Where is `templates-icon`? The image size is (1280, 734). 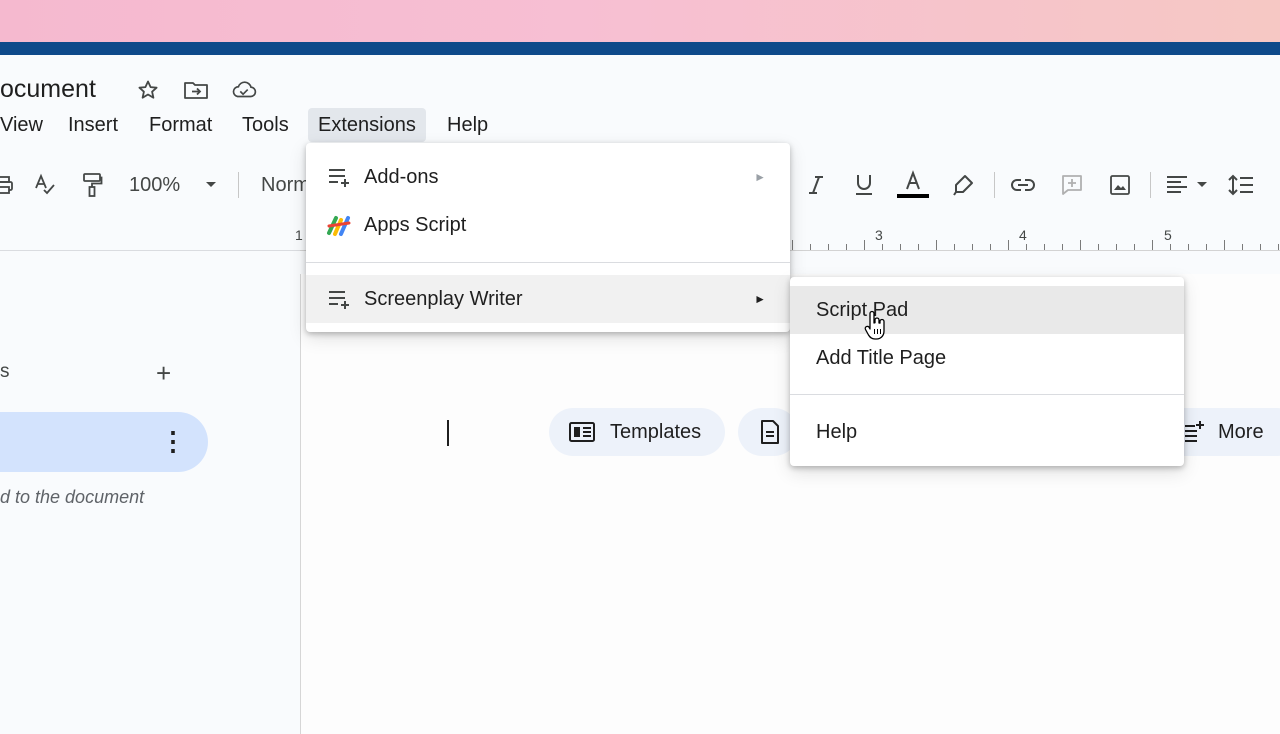 templates-icon is located at coordinates (582, 435).